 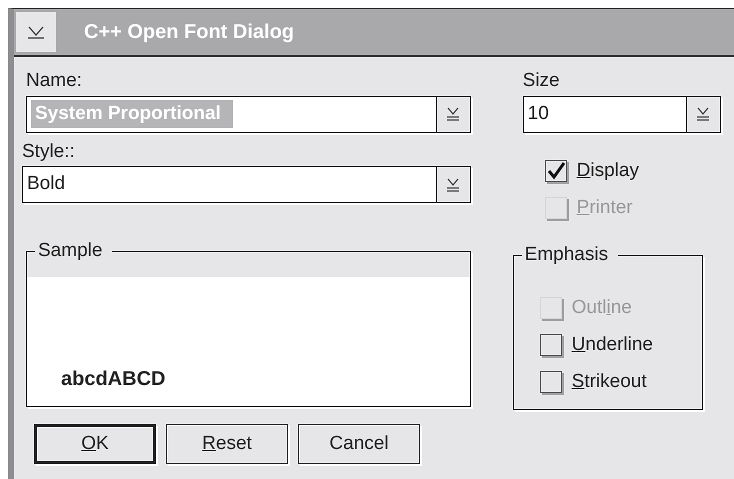 I want to click on dialog-button: Cancel, so click(x=359, y=444).